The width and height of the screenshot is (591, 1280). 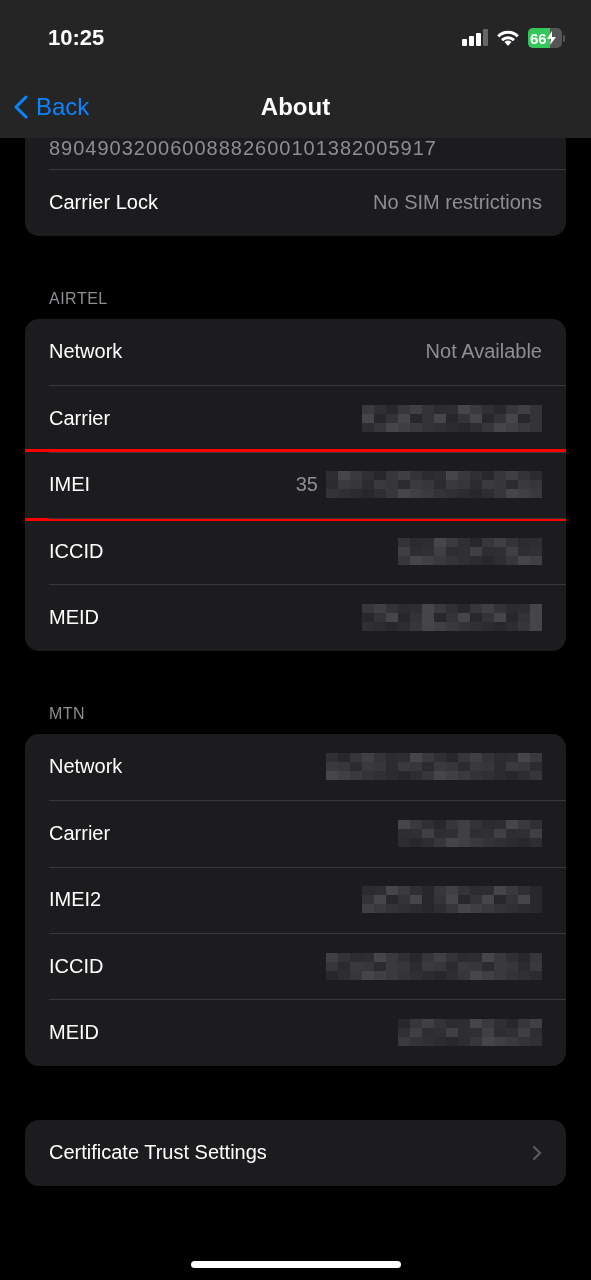 What do you see at coordinates (75, 900) in the screenshot?
I see `row-label: IMEI2` at bounding box center [75, 900].